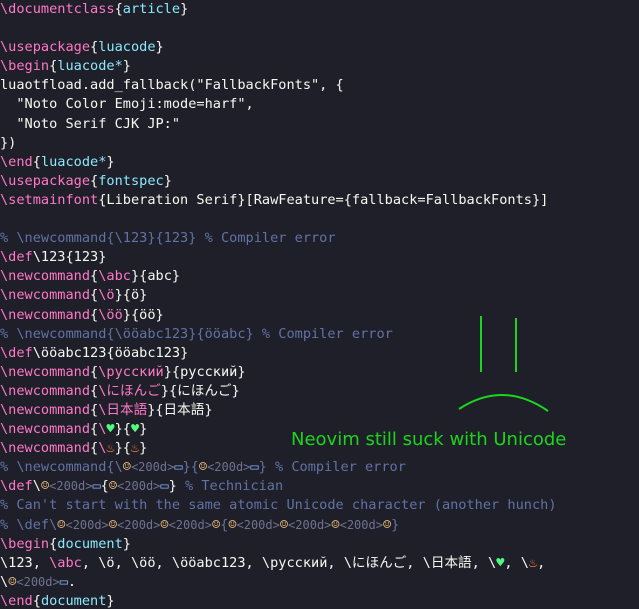 Image resolution: width=639 pixels, height=609 pixels. What do you see at coordinates (123, 409) in the screenshot?
I see `code-token: \日本語` at bounding box center [123, 409].